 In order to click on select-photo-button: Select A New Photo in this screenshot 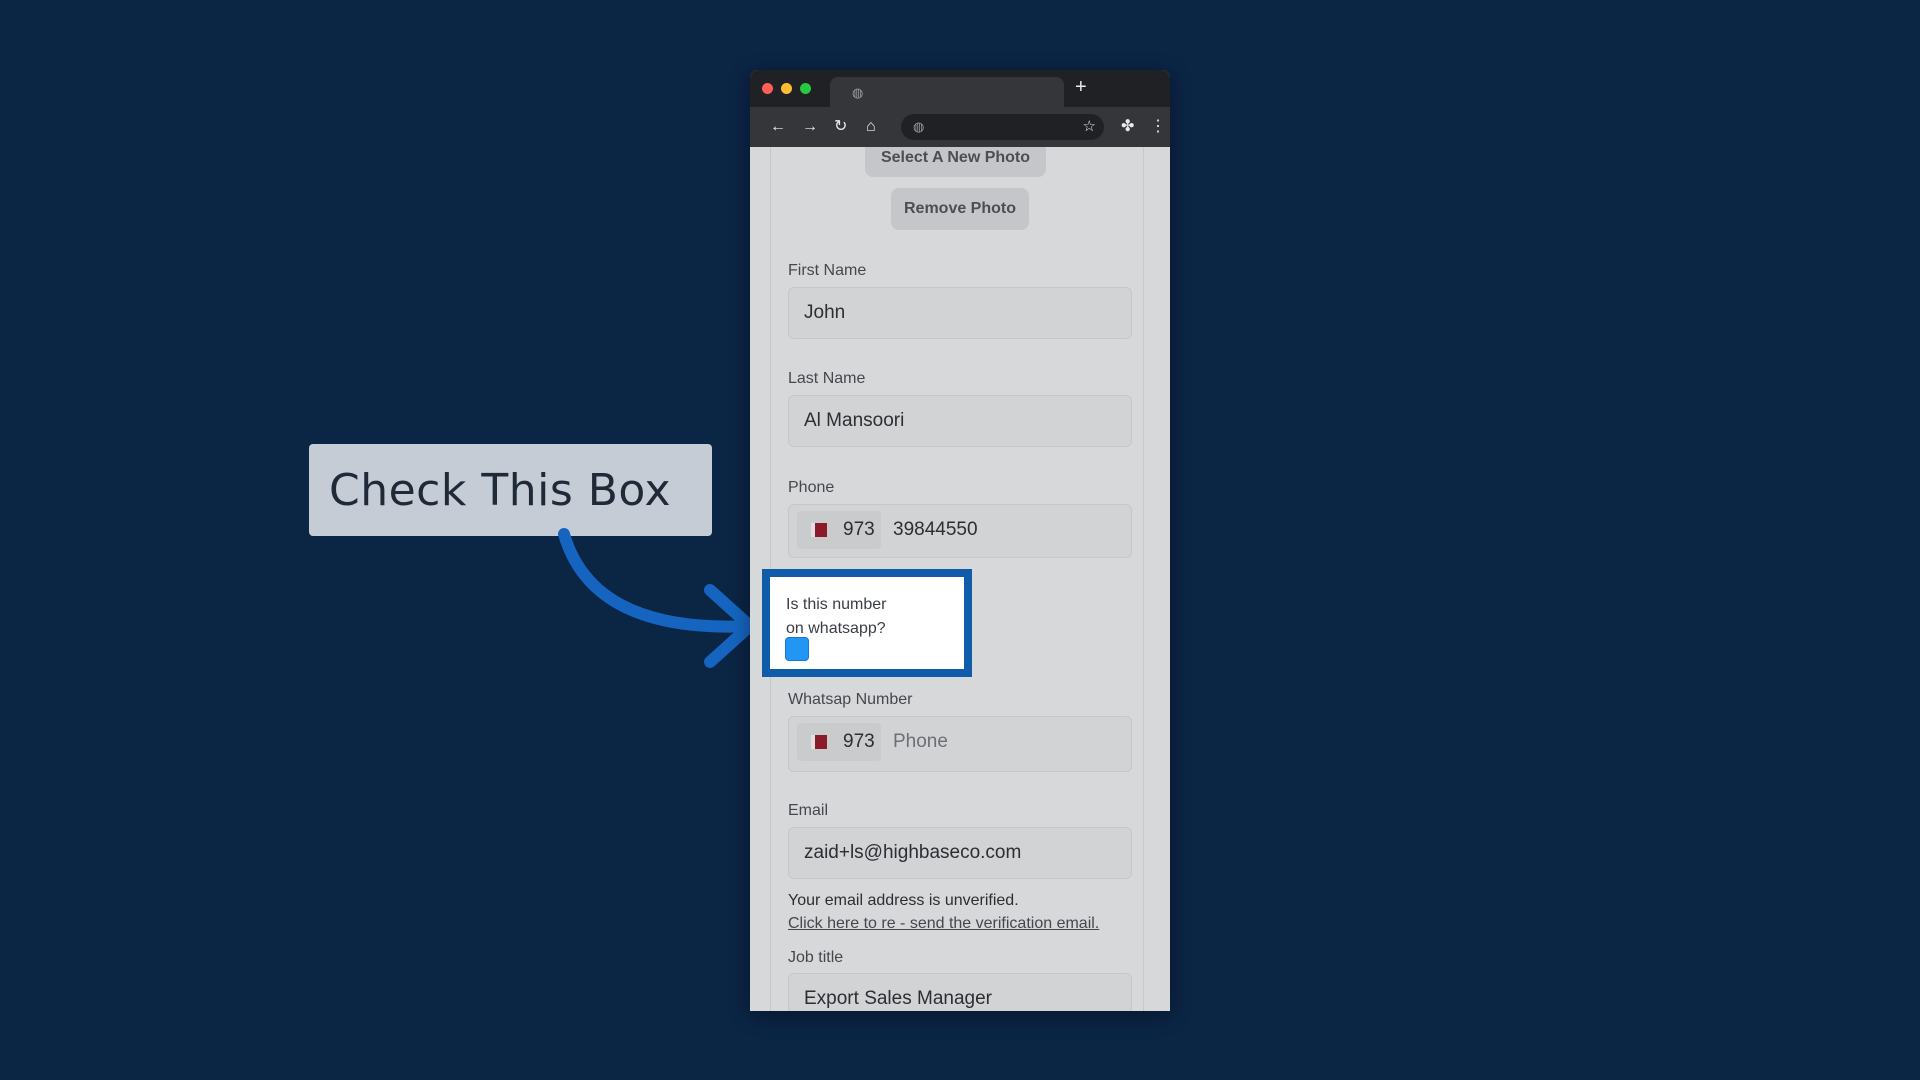, I will do `click(955, 162)`.